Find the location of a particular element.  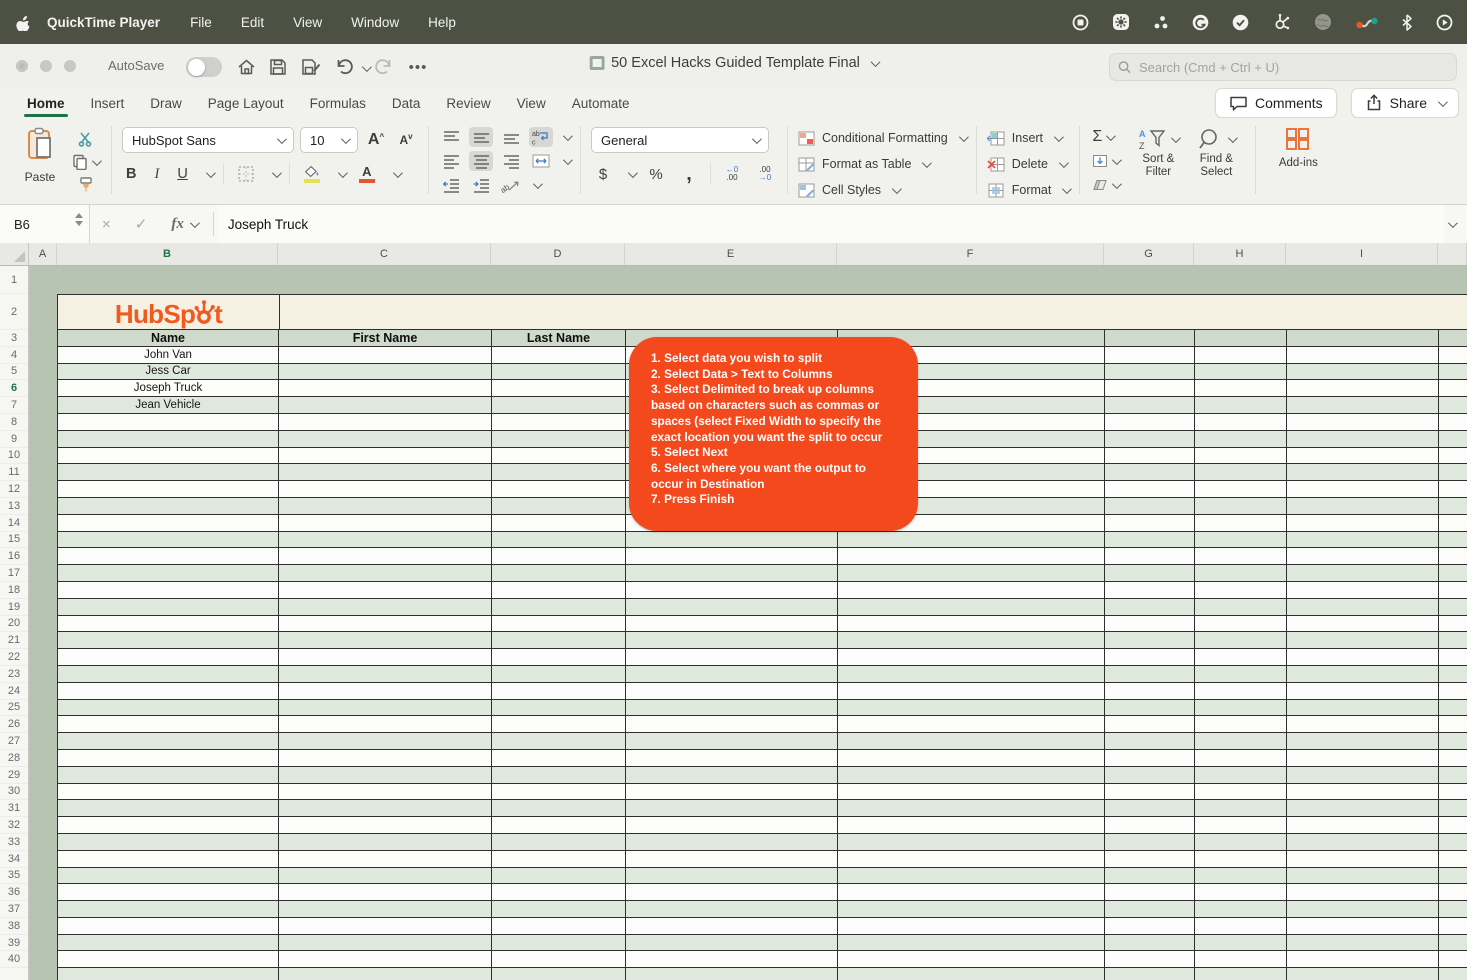

cell-I19 is located at coordinates (1363, 606).